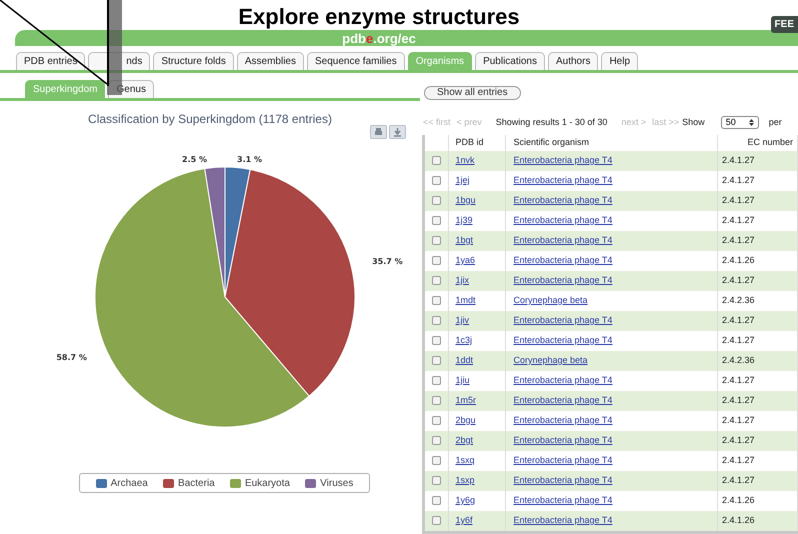 The width and height of the screenshot is (798, 534). What do you see at coordinates (465, 459) in the screenshot?
I see `pdb-id-link: 1sxq` at bounding box center [465, 459].